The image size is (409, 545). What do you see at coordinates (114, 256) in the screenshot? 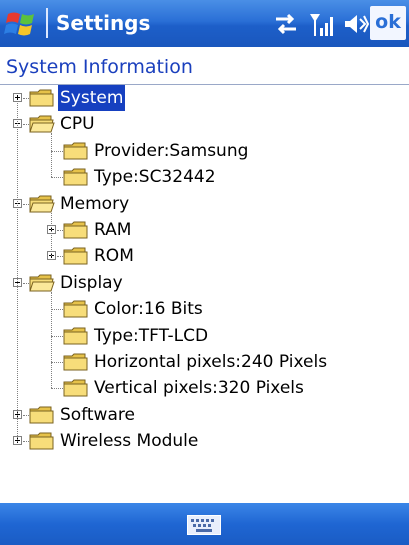
I see `tree-node-label: ROM` at bounding box center [114, 256].